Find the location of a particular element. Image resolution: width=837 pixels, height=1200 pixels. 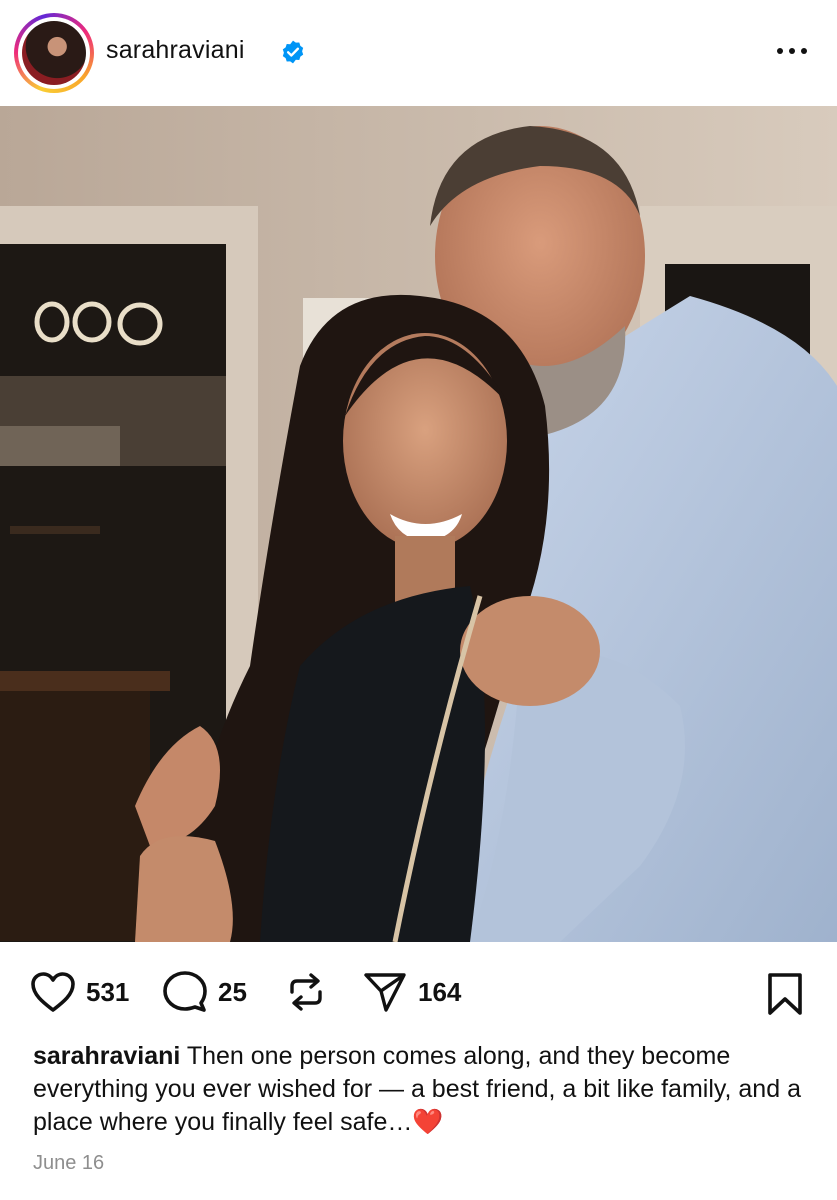

post-date: June 16 is located at coordinates (68, 1163).